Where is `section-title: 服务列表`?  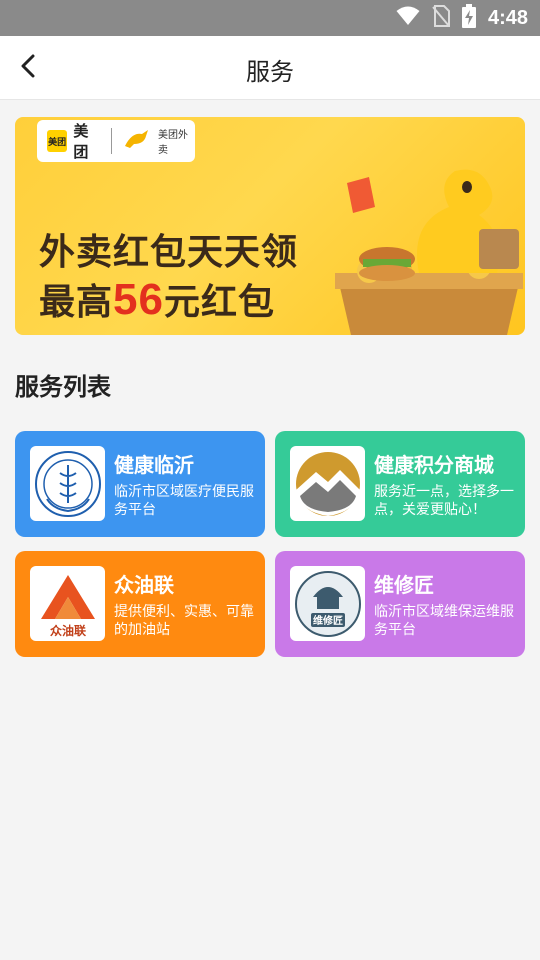
section-title: 服务列表 is located at coordinates (63, 387).